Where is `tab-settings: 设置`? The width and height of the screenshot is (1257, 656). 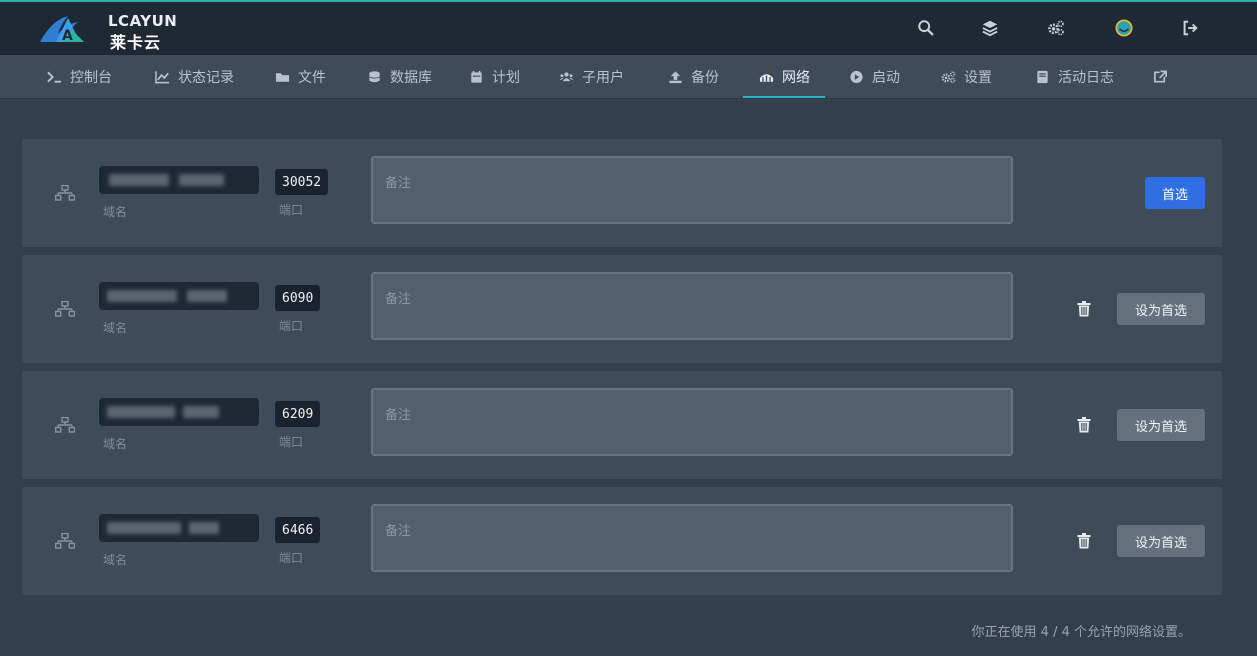 tab-settings: 设置 is located at coordinates (966, 77).